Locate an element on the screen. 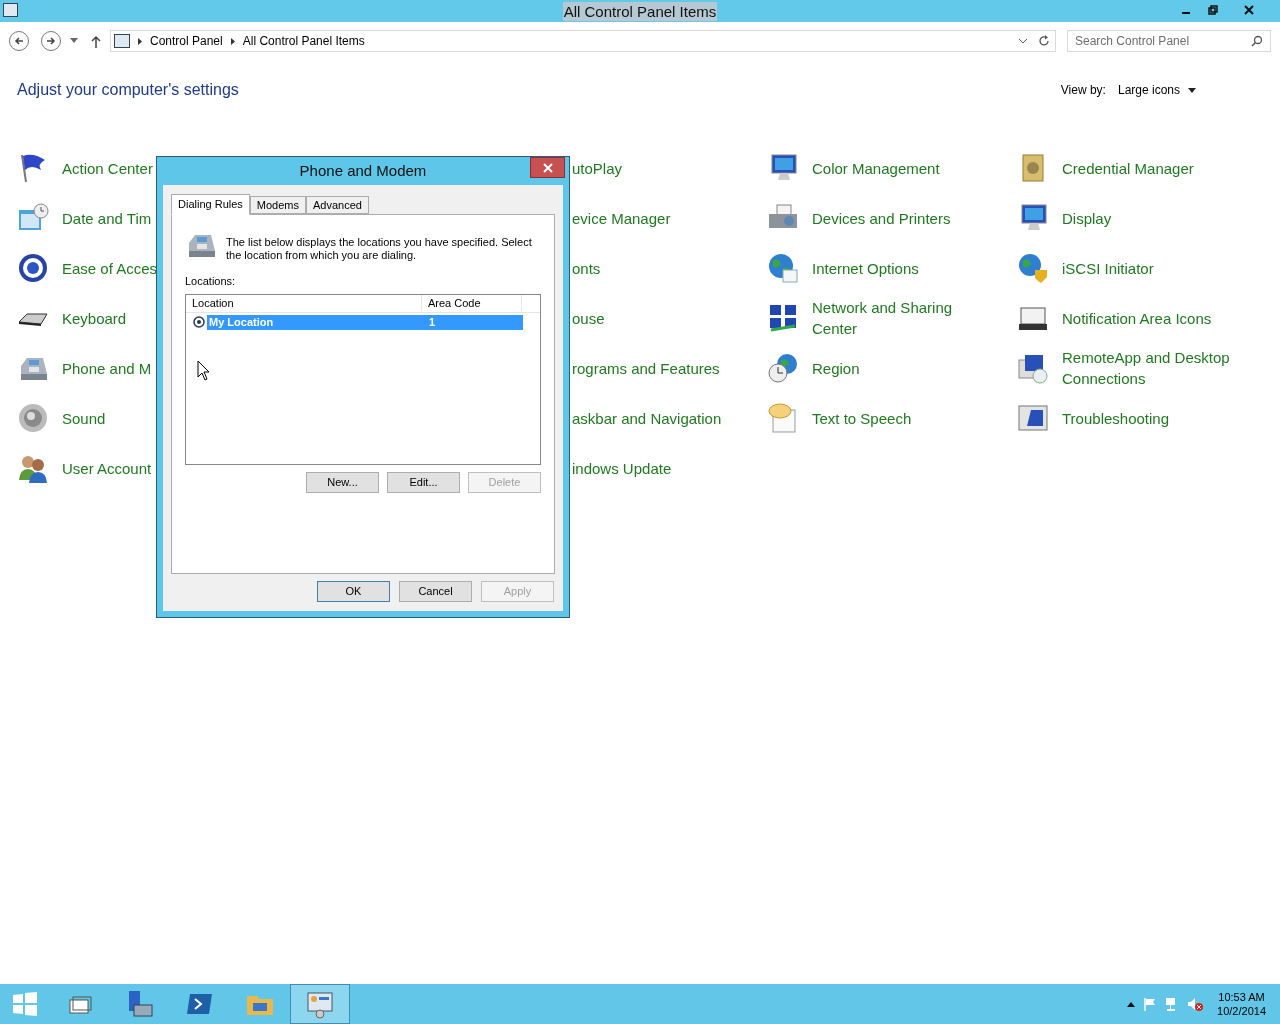  control-panel-link: Sound is located at coordinates (84, 418).